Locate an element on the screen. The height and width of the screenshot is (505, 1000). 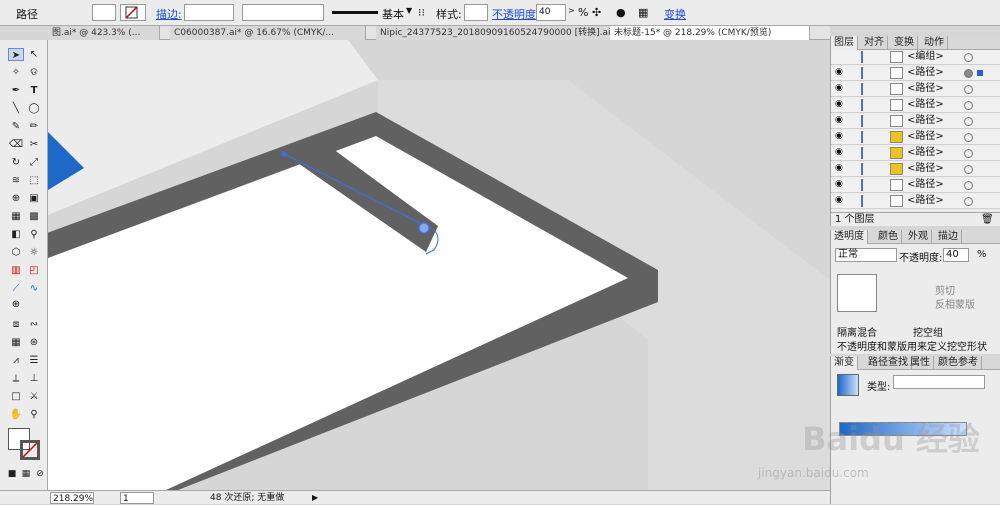
artboard-number-field: 1 is located at coordinates (137, 498).